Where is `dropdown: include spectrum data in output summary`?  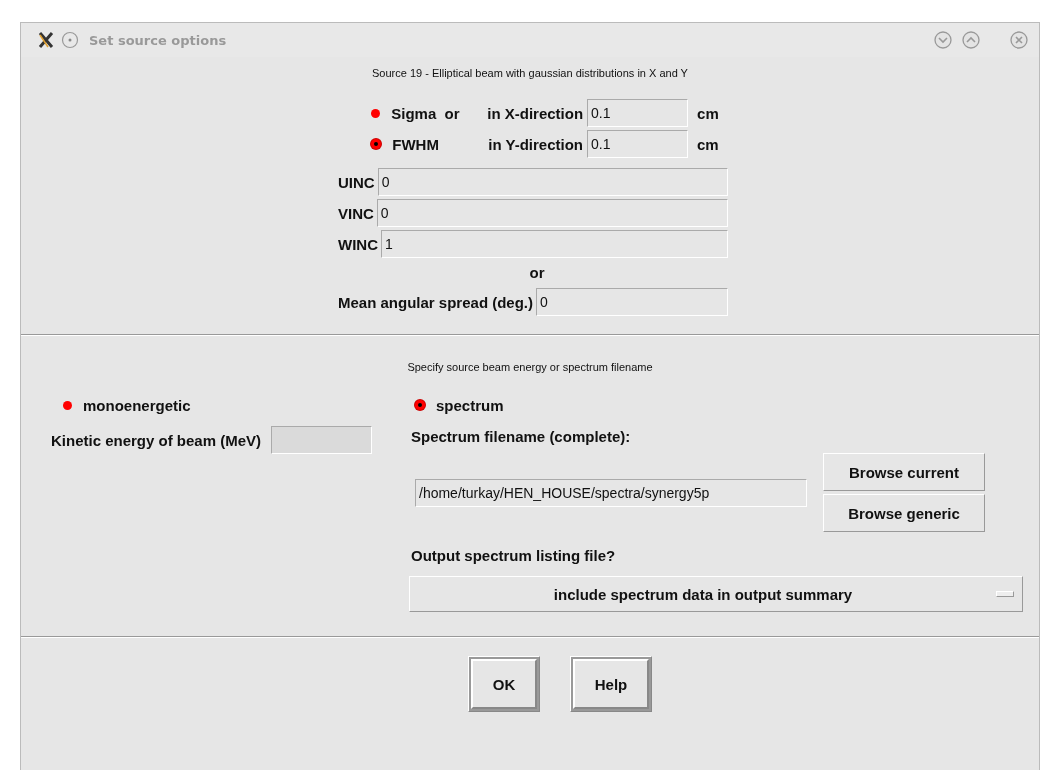 dropdown: include spectrum data in output summary is located at coordinates (716, 594).